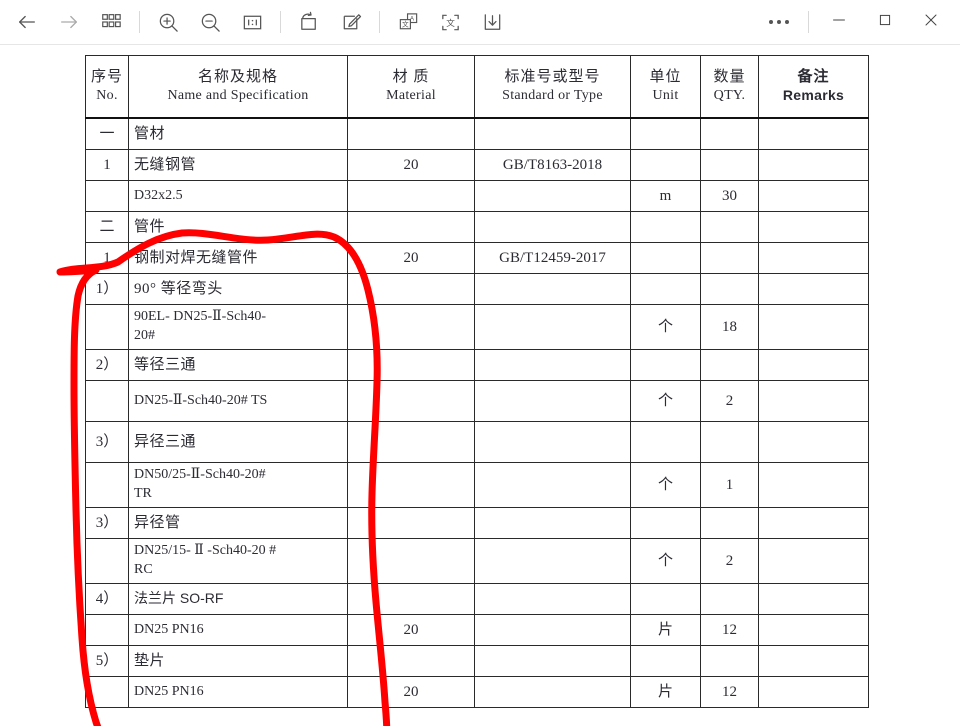 The height and width of the screenshot is (726, 960). I want to click on back-button, so click(27, 22).